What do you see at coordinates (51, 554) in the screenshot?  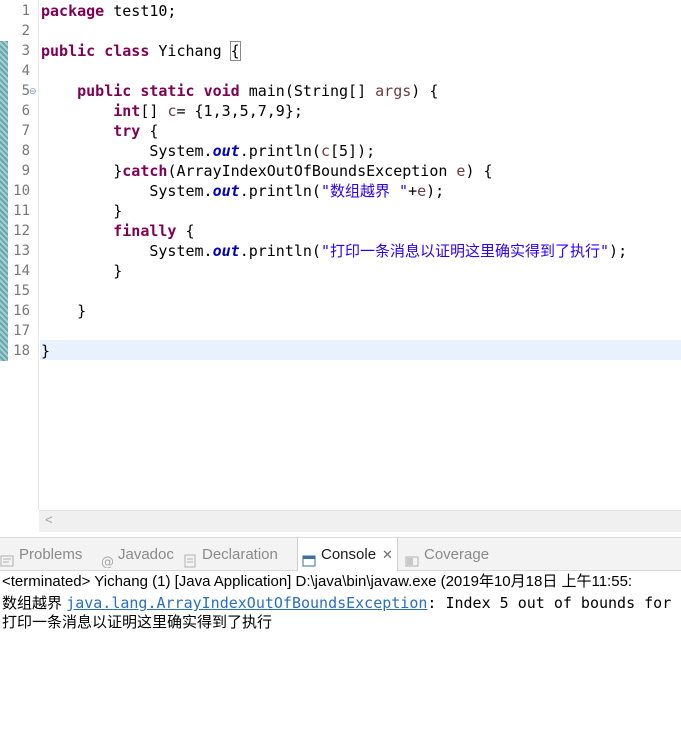 I see `tab-label: Problems` at bounding box center [51, 554].